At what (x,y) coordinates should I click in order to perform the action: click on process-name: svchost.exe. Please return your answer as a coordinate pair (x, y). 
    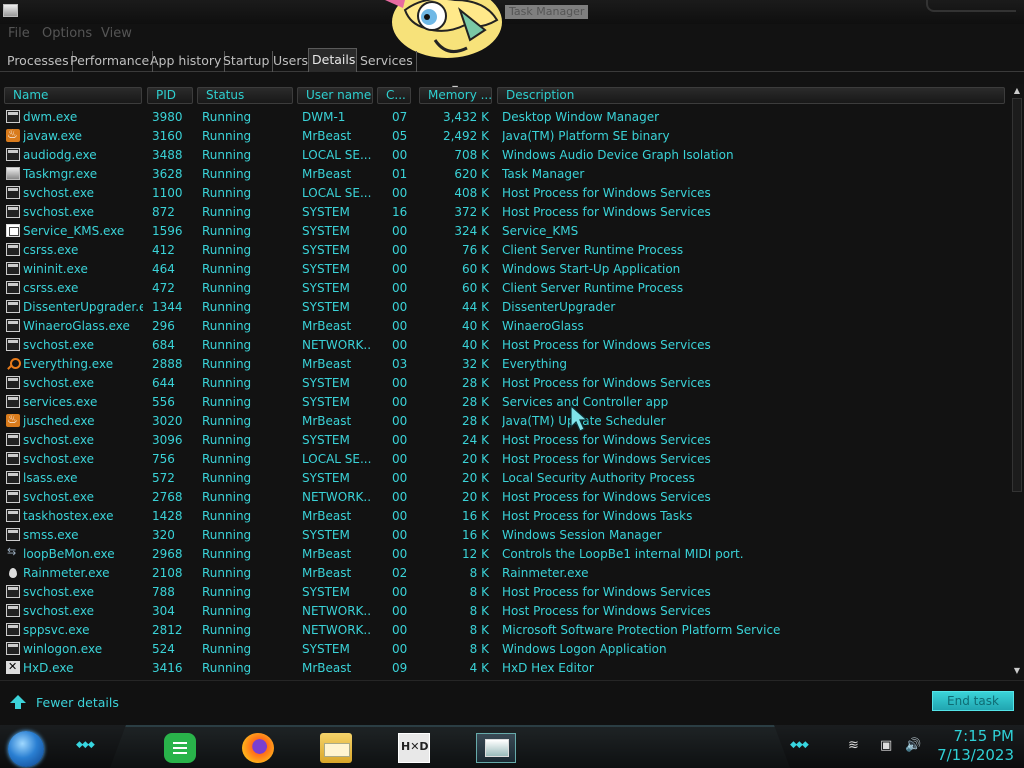
    Looking at the image, I should click on (58, 383).